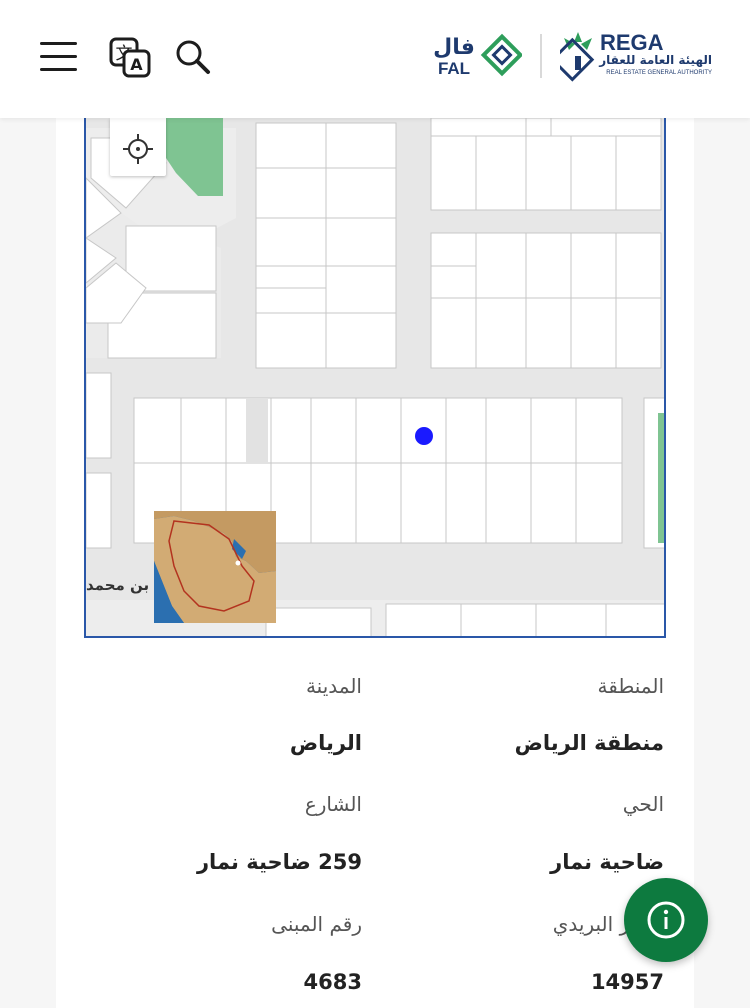 The image size is (750, 1008). I want to click on search-icon, so click(194, 58).